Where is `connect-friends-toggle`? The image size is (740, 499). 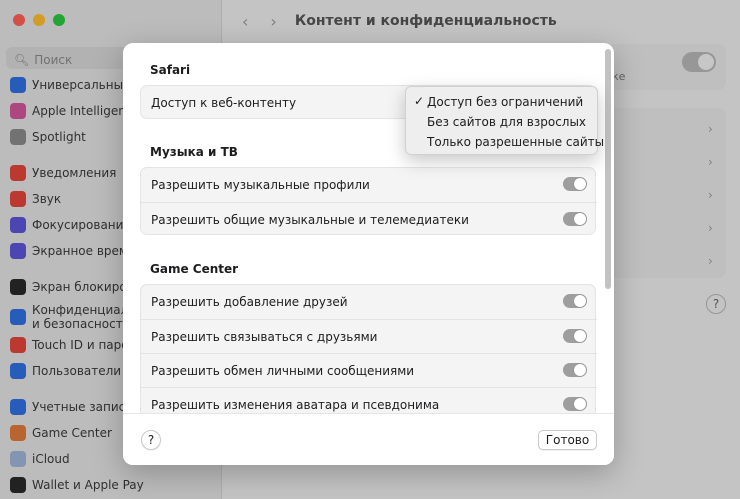
connect-friends-toggle is located at coordinates (575, 336).